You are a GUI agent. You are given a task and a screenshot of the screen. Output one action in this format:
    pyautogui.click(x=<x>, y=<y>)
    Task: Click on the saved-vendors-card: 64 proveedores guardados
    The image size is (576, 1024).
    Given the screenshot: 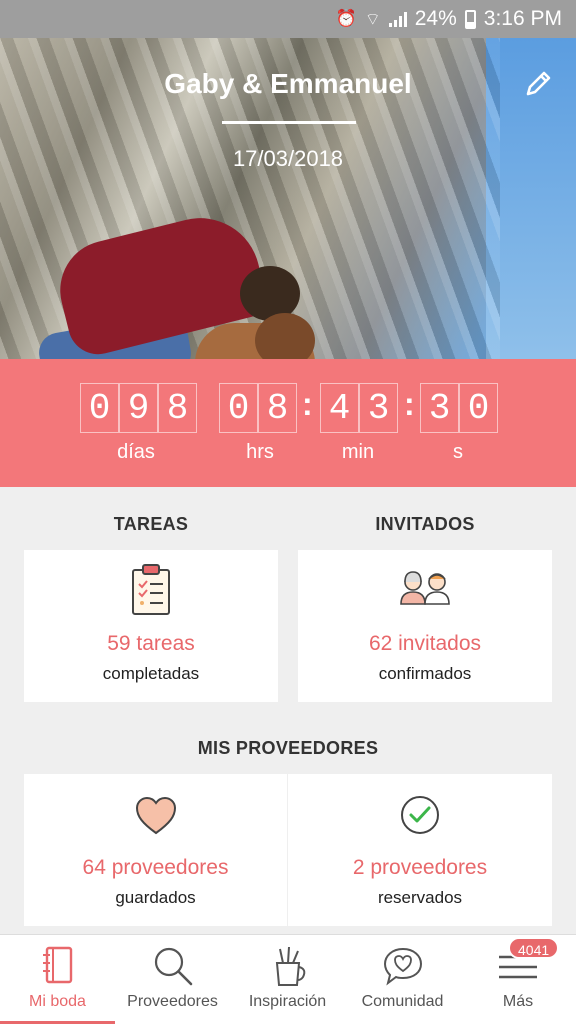 What is the action you would take?
    pyautogui.click(x=155, y=850)
    